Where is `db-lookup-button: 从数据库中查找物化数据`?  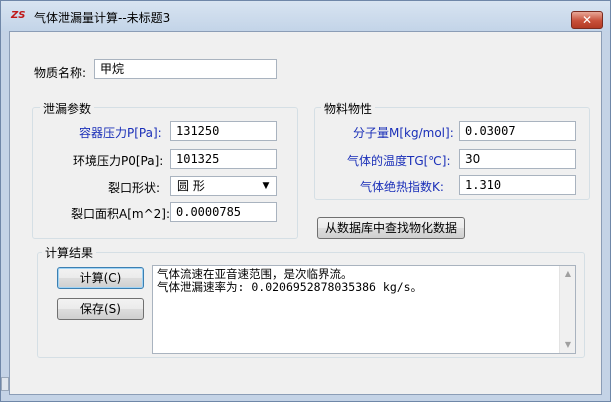 db-lookup-button: 从数据库中查找物化数据 is located at coordinates (391, 228).